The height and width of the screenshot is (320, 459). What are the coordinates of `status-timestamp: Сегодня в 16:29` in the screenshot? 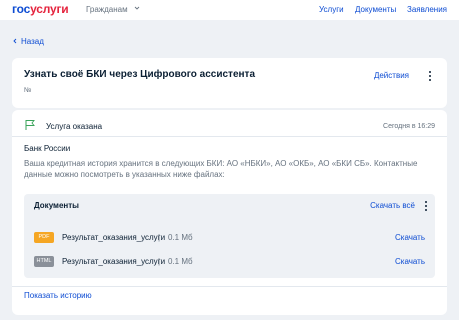 It's located at (409, 126).